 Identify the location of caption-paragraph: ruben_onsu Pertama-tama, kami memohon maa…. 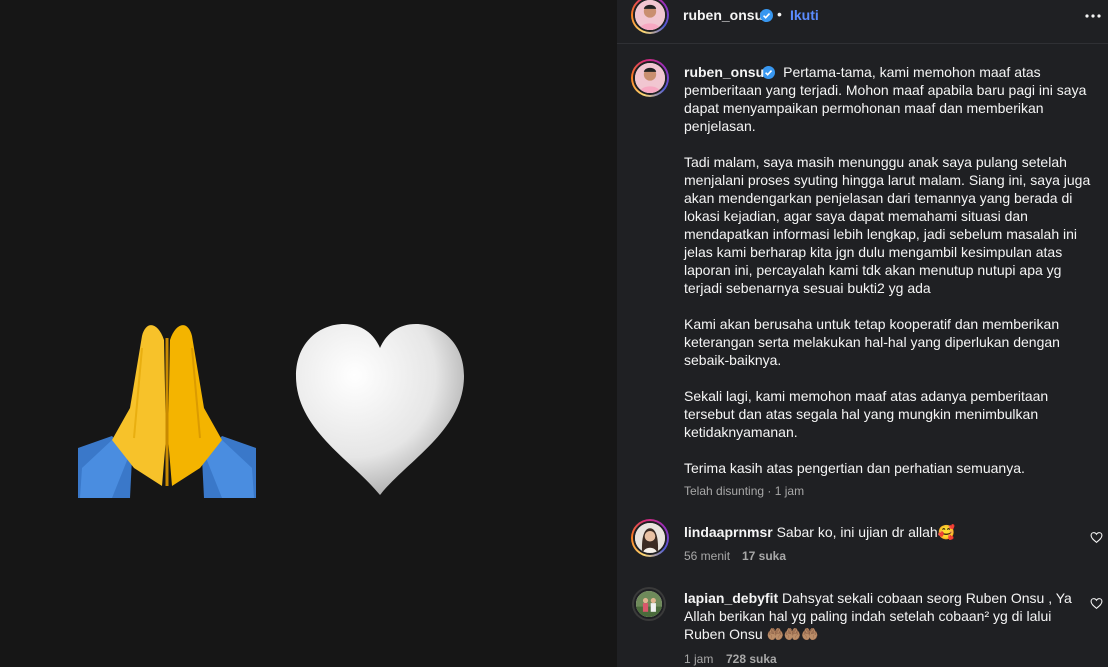
(889, 99).